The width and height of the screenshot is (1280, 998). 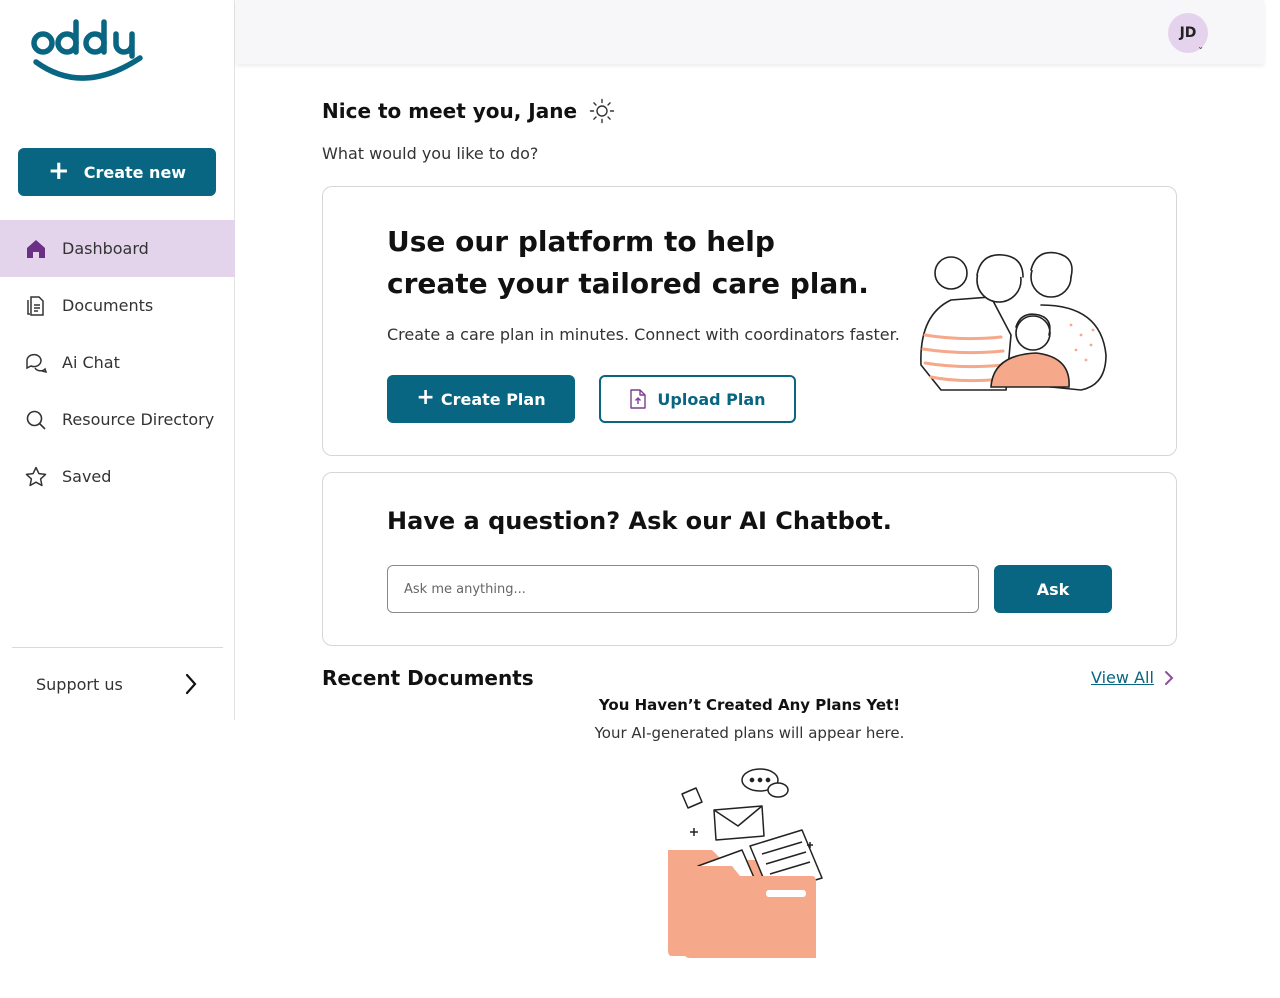 What do you see at coordinates (750, 32) in the screenshot?
I see `top-bar: JD ⌄` at bounding box center [750, 32].